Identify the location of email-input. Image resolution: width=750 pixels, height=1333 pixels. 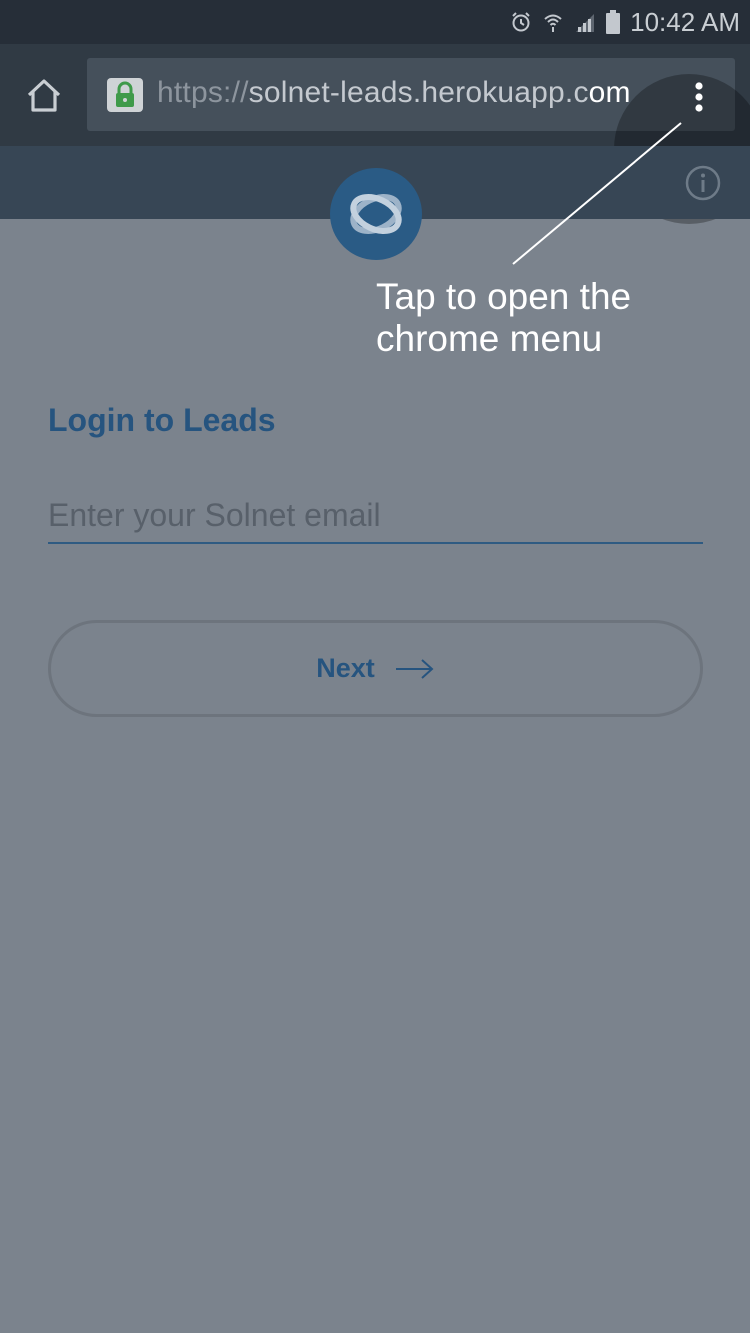
(375, 516).